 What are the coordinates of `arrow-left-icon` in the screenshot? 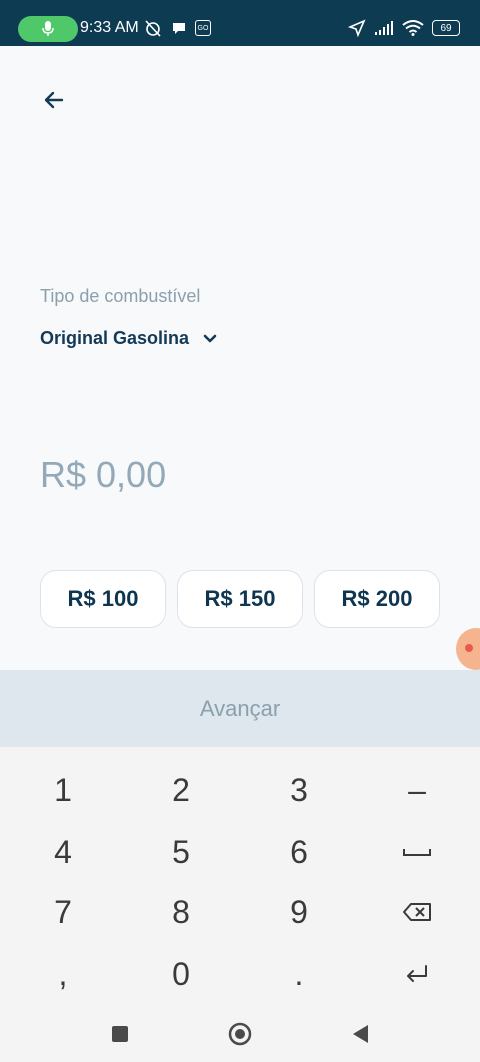 It's located at (54, 100).